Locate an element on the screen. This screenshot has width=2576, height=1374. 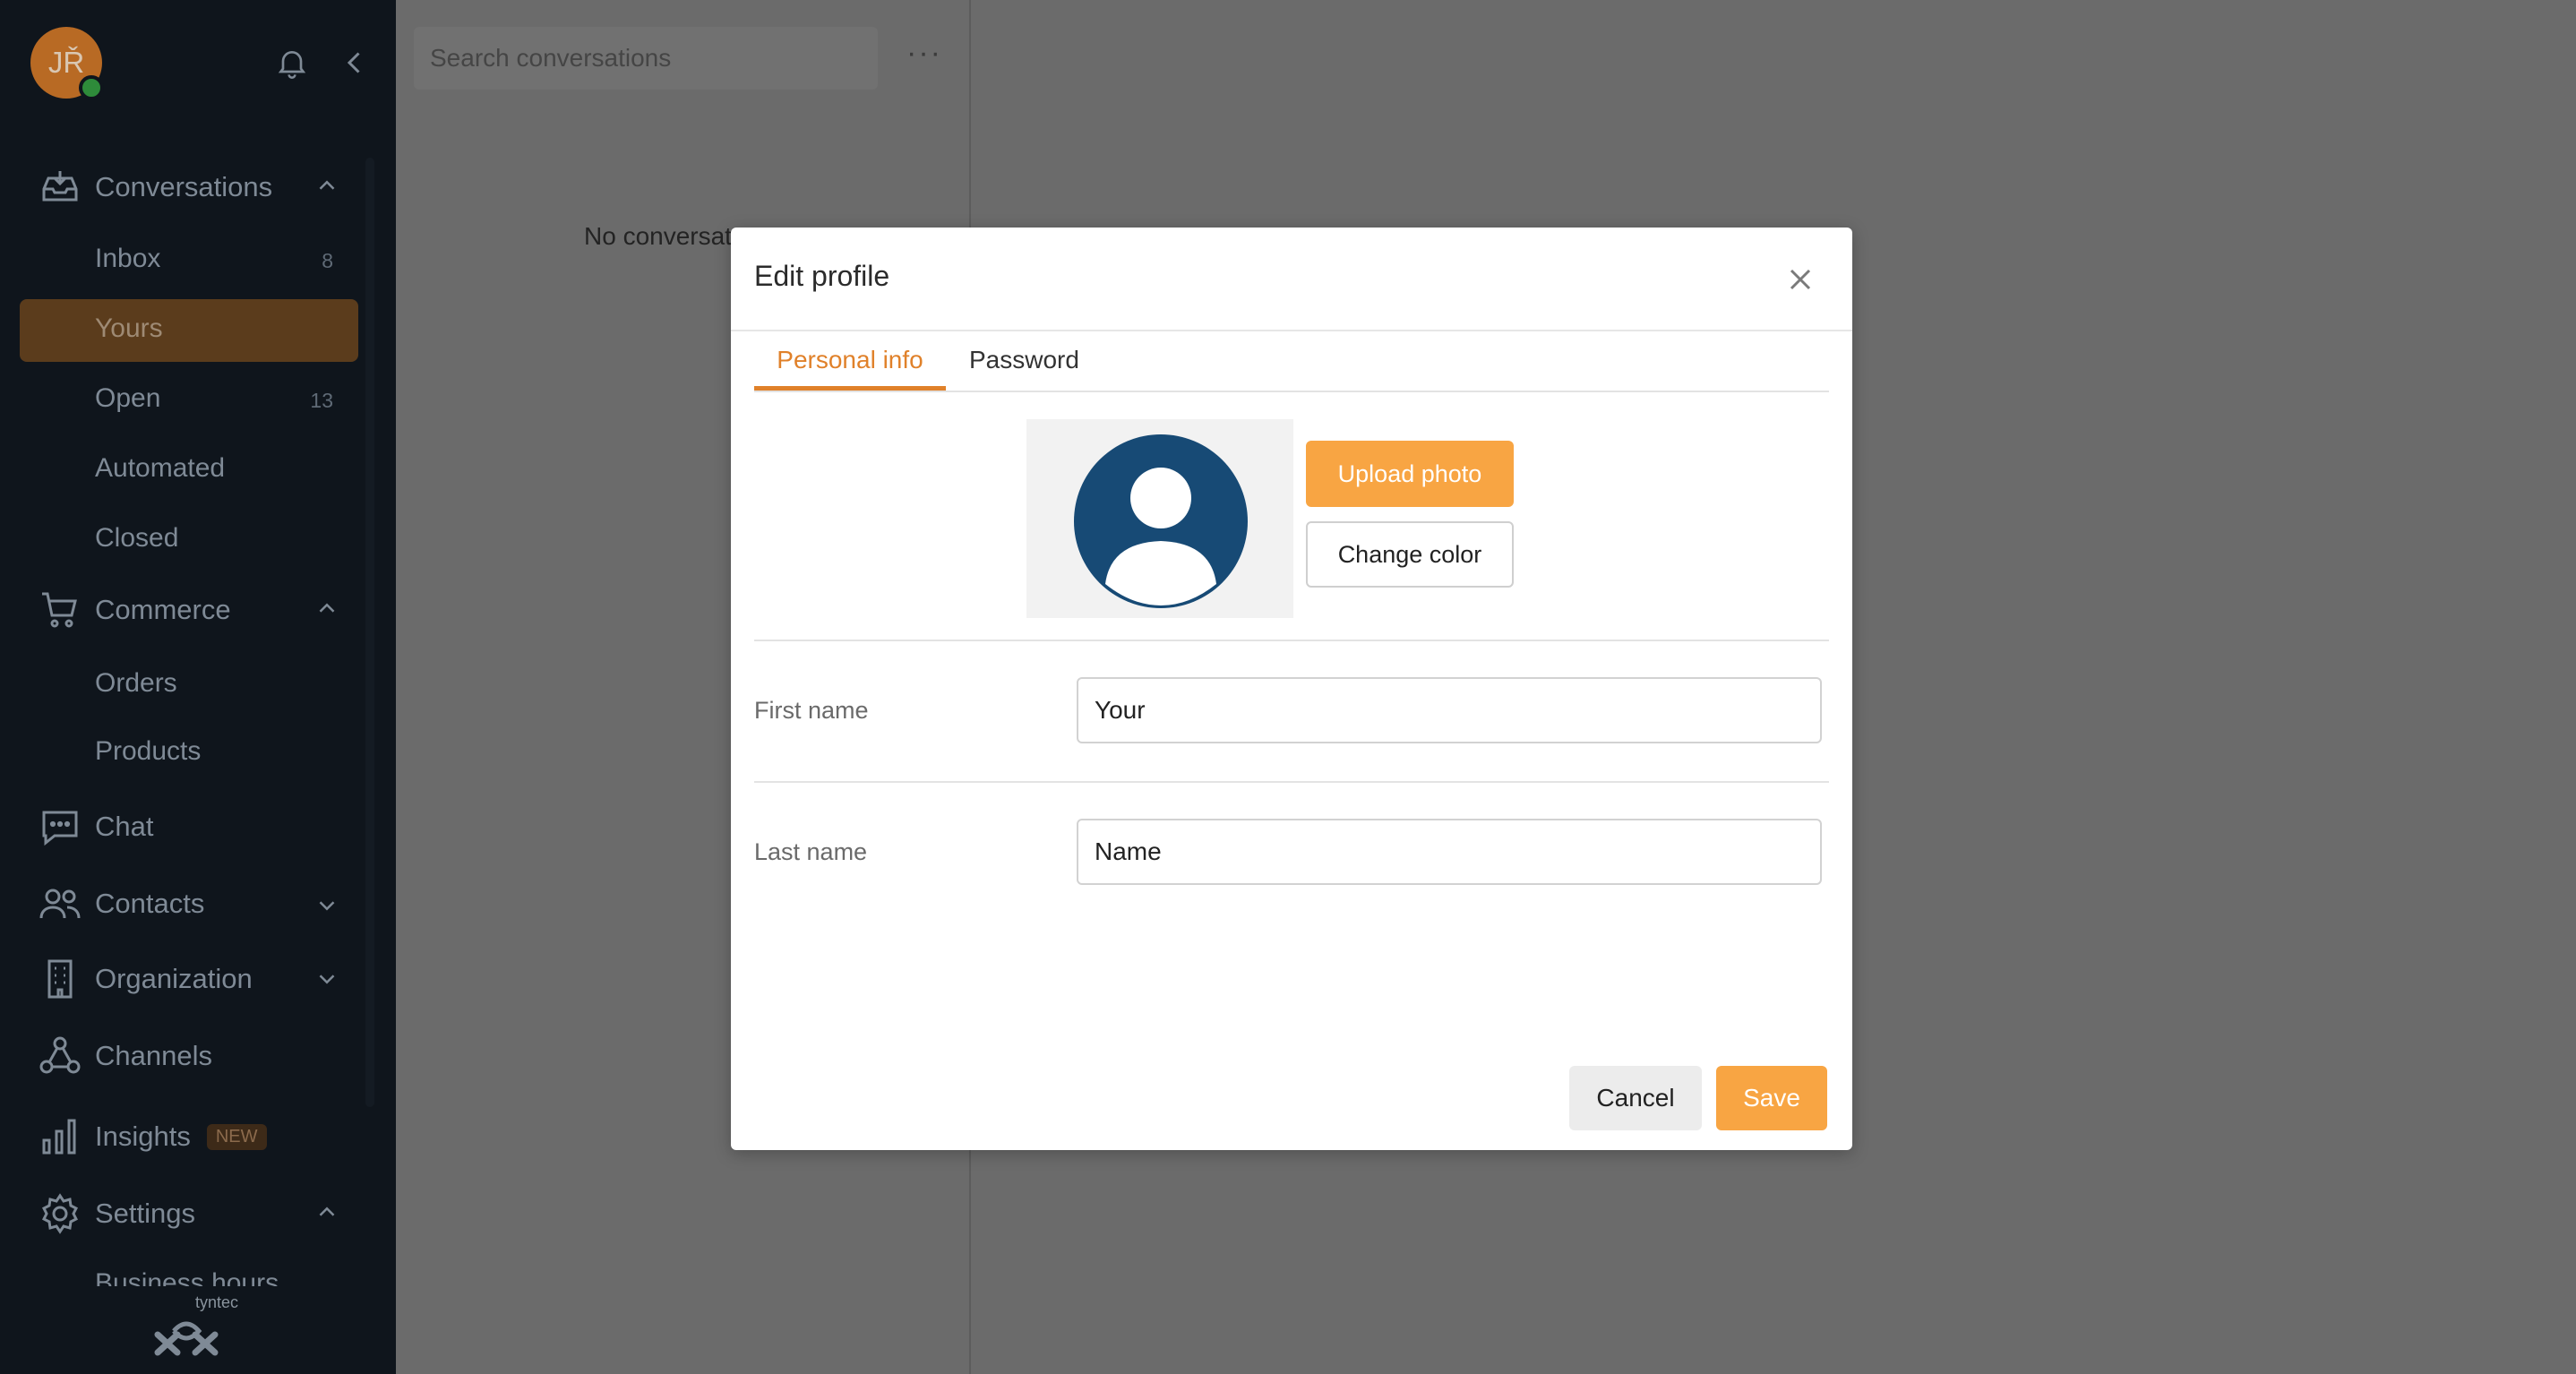
sidebar-item-orders: Orders is located at coordinates (136, 683).